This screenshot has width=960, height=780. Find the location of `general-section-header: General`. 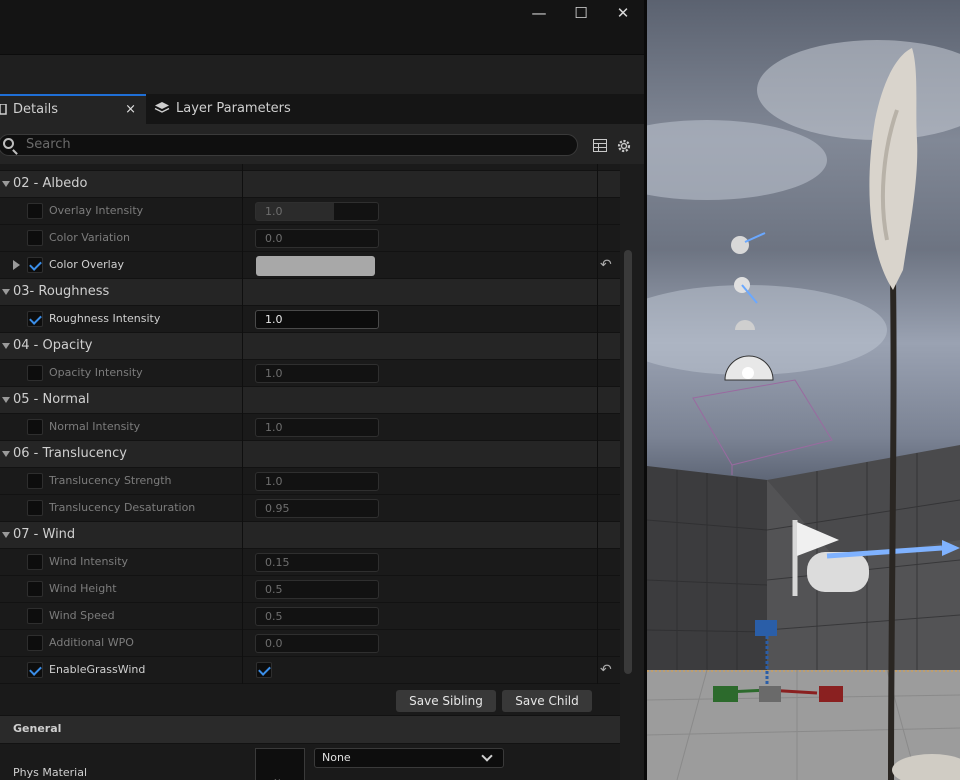

general-section-header: General is located at coordinates (310, 730).